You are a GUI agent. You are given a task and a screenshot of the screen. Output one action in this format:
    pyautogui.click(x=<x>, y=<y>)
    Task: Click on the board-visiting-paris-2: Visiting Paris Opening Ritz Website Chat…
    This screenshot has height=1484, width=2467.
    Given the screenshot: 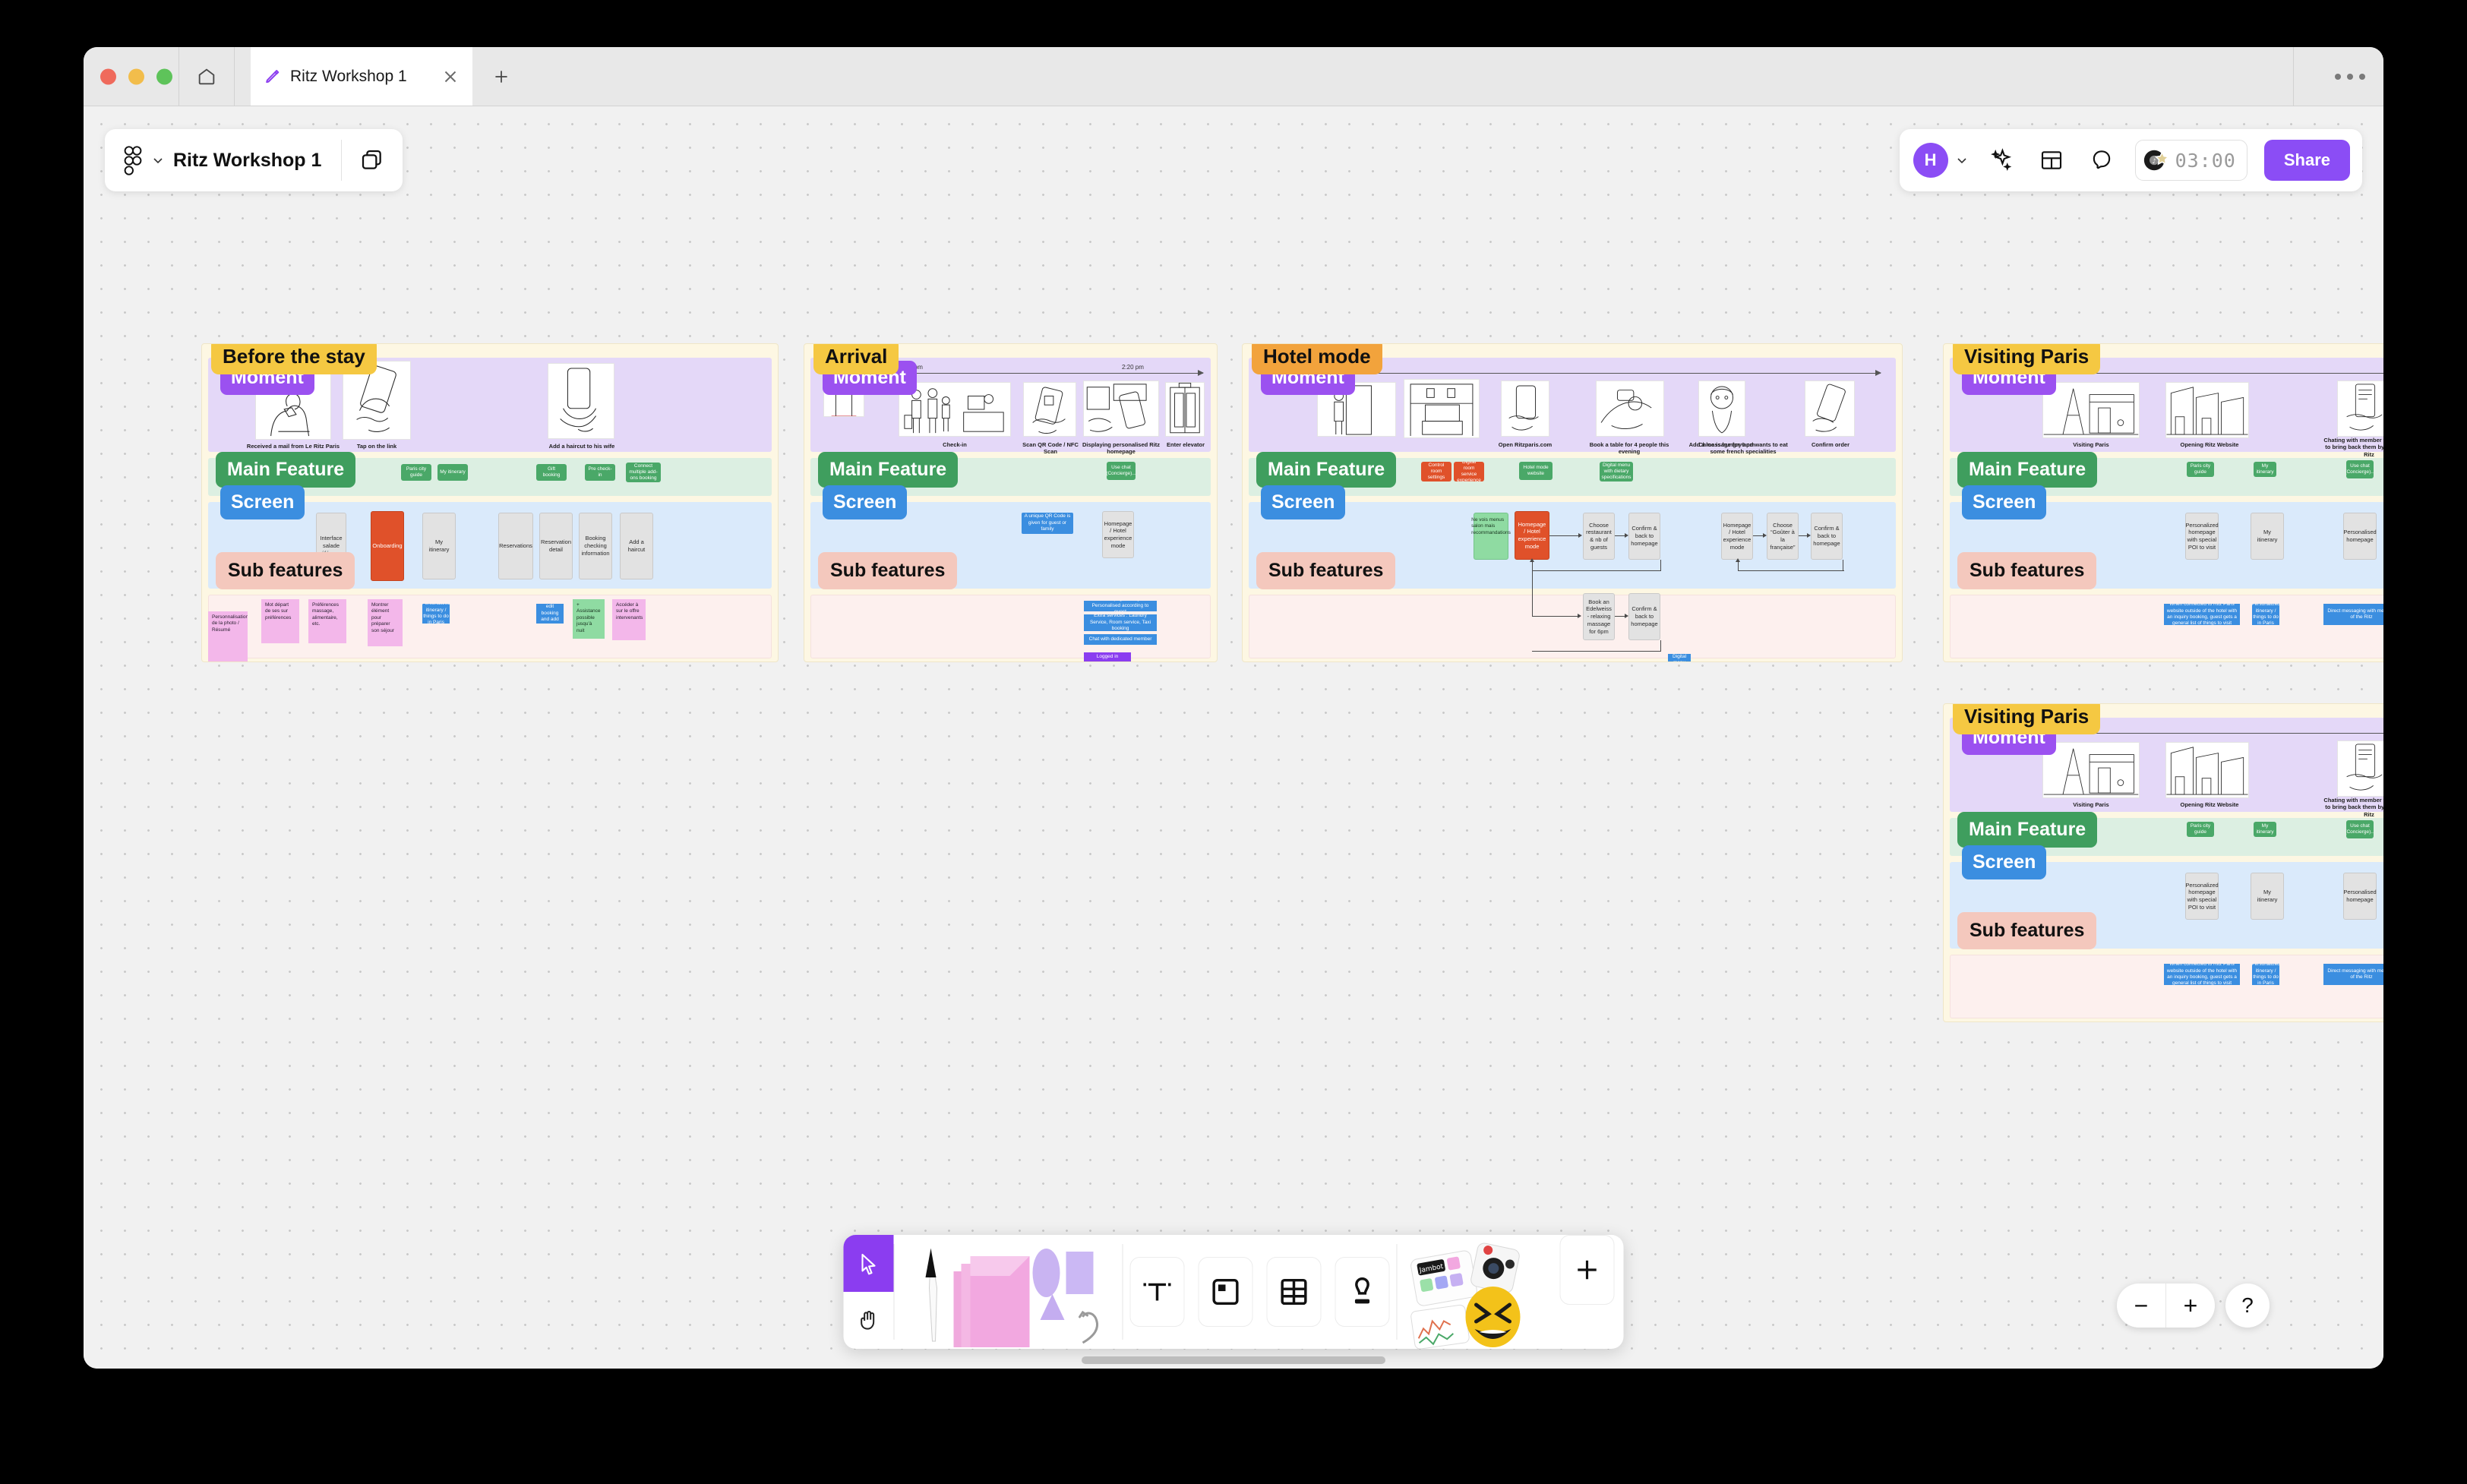 What is the action you would take?
    pyautogui.click(x=2163, y=862)
    